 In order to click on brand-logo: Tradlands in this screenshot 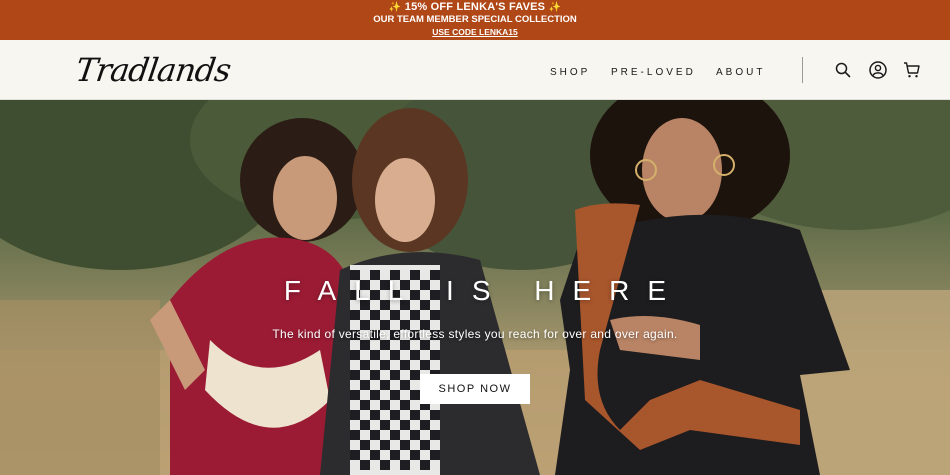, I will do `click(152, 70)`.